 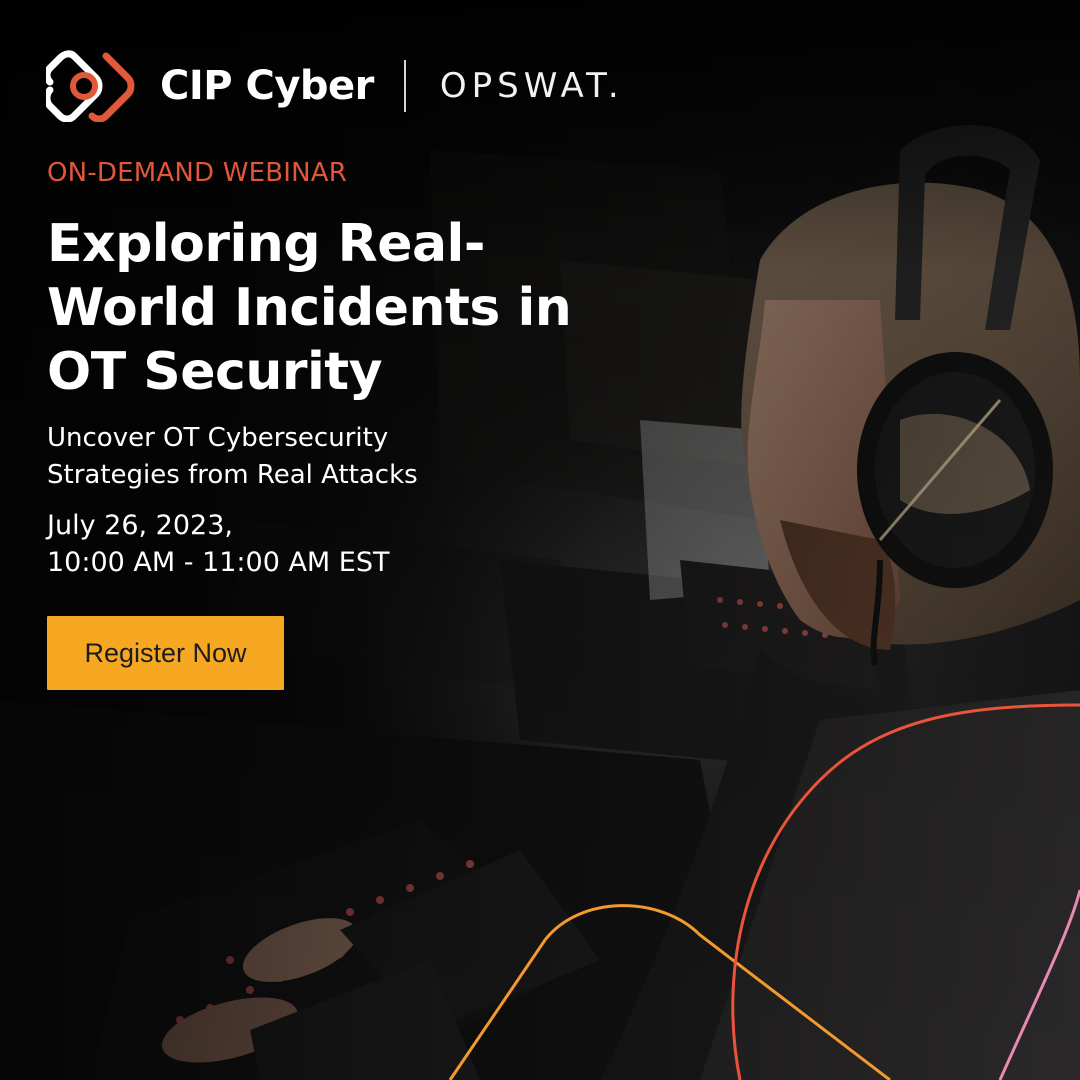 I want to click on webinar-title-line: Exploring Real-, so click(x=266, y=244).